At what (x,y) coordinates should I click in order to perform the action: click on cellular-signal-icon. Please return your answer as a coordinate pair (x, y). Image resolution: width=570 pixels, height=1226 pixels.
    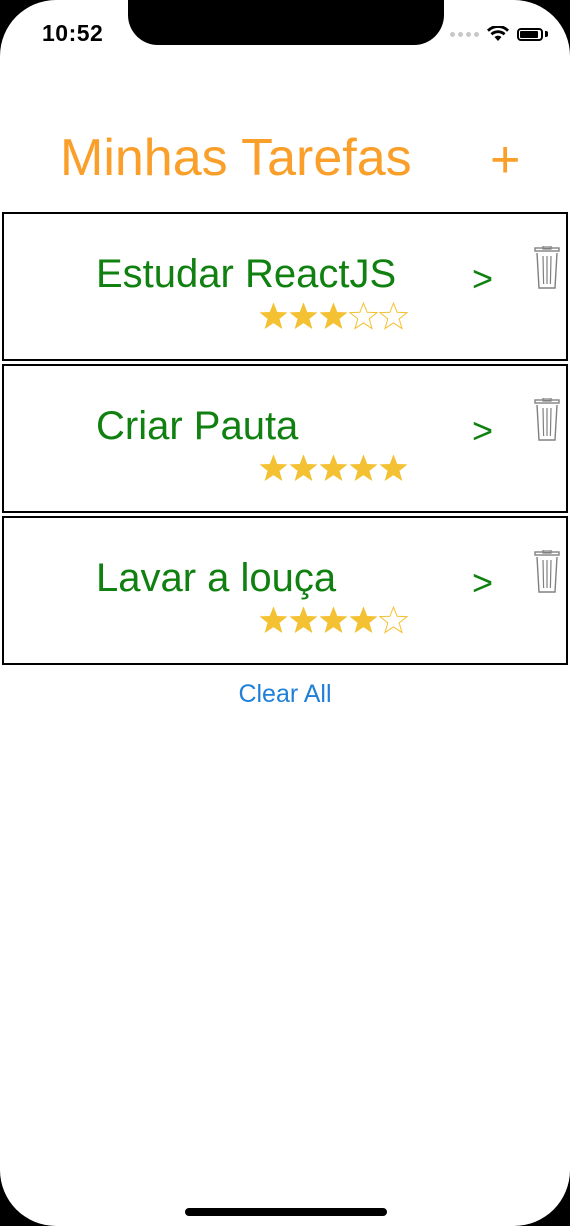
    Looking at the image, I should click on (464, 34).